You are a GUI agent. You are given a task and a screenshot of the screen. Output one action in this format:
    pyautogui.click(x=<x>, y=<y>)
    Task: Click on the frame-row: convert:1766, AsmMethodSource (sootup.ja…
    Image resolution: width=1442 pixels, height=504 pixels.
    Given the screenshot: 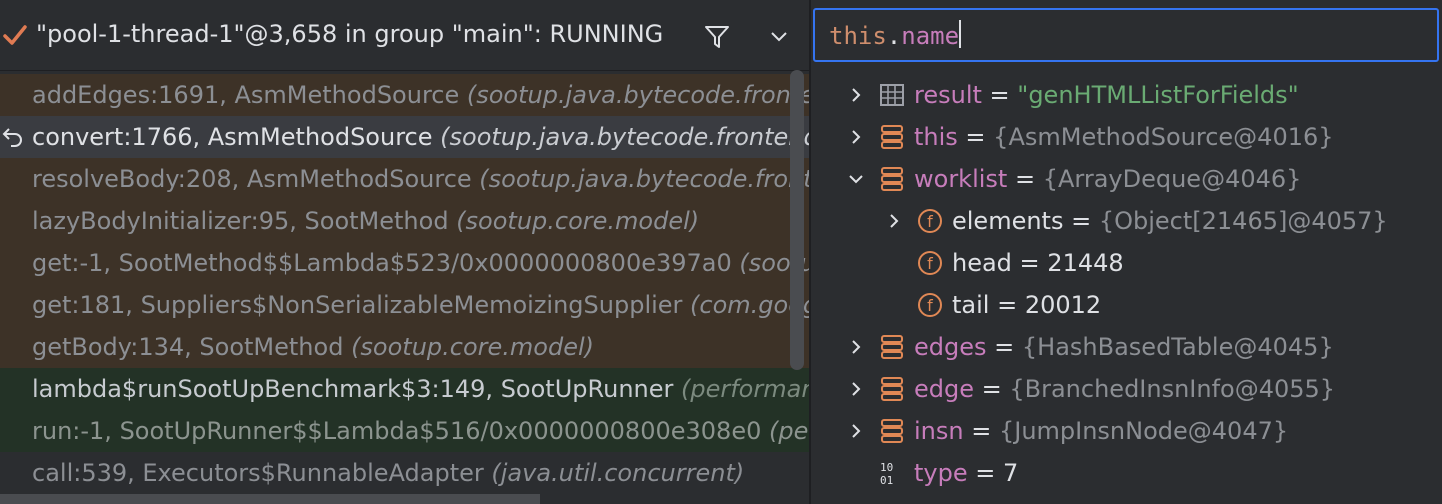 What is the action you would take?
    pyautogui.click(x=404, y=137)
    